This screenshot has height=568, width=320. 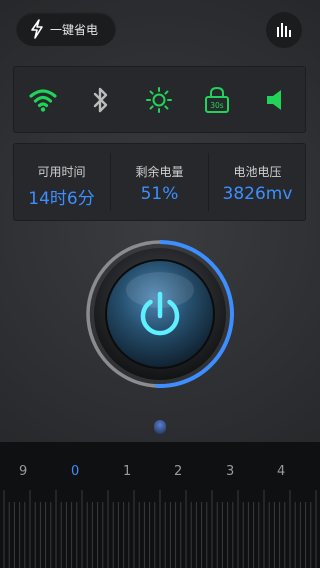 I want to click on remaining-value: 51%, so click(x=159, y=194).